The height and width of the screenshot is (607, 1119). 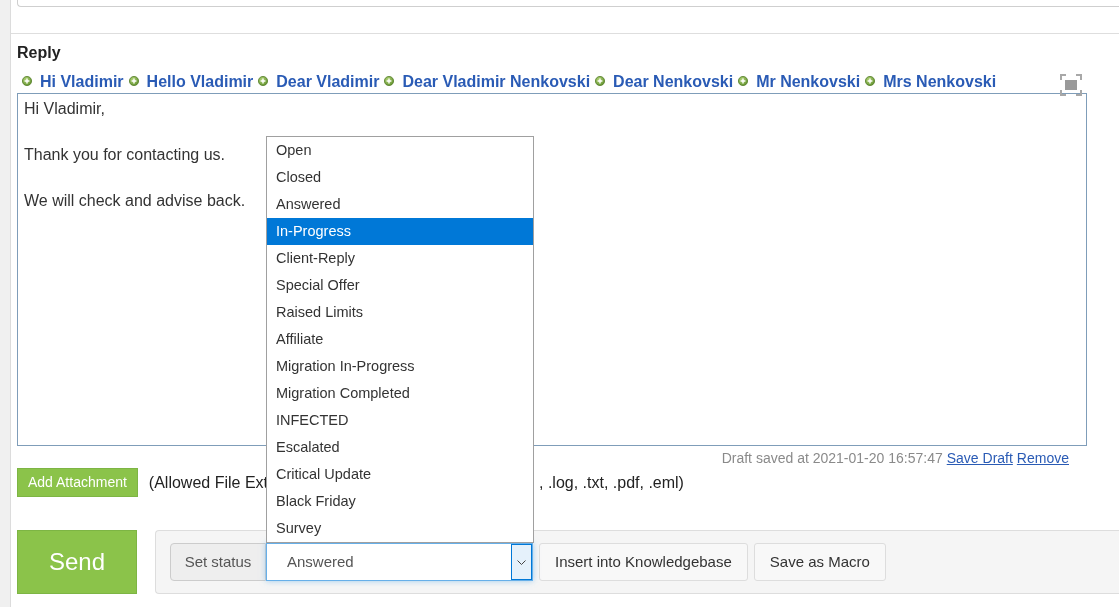 What do you see at coordinates (643, 562) in the screenshot?
I see `toolbar-button: Insert into Knowledgebase` at bounding box center [643, 562].